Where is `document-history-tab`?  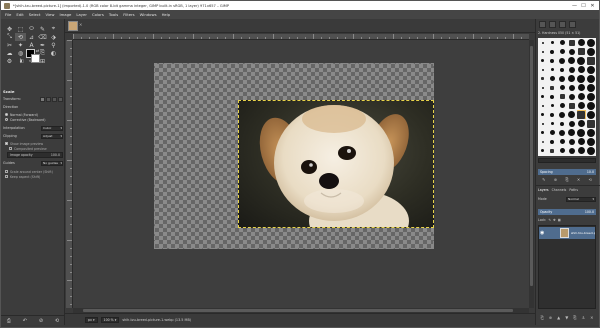
document-history-tab is located at coordinates (572, 24).